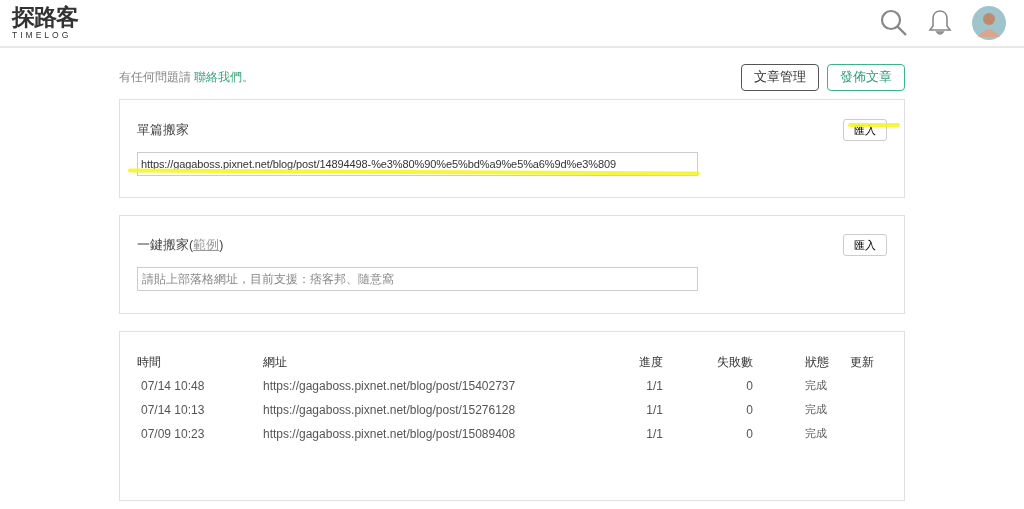 The image size is (1024, 509). I want to click on table-cell-text: https://gagaboss.pixnet.net/blog/post/15276128, so click(390, 410).